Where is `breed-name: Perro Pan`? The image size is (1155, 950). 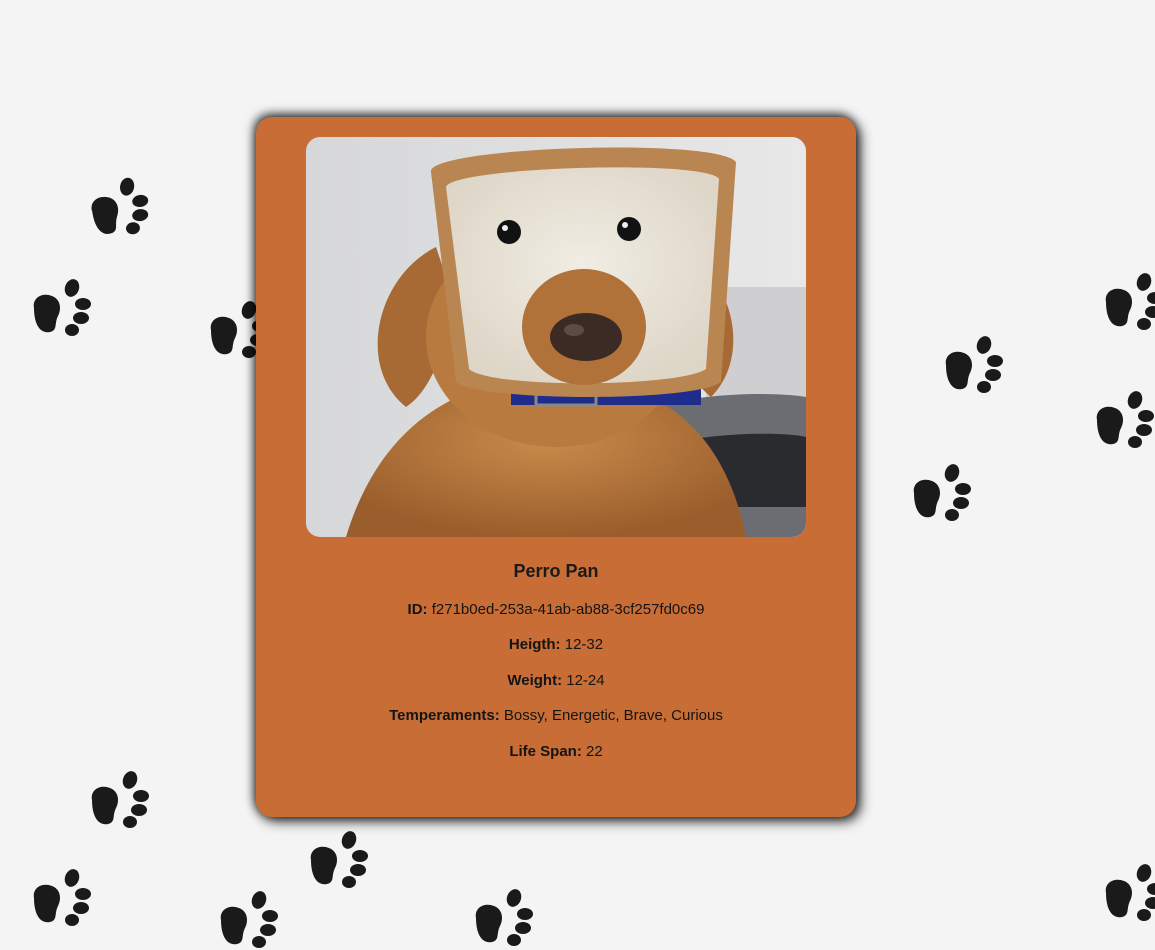 breed-name: Perro Pan is located at coordinates (556, 571).